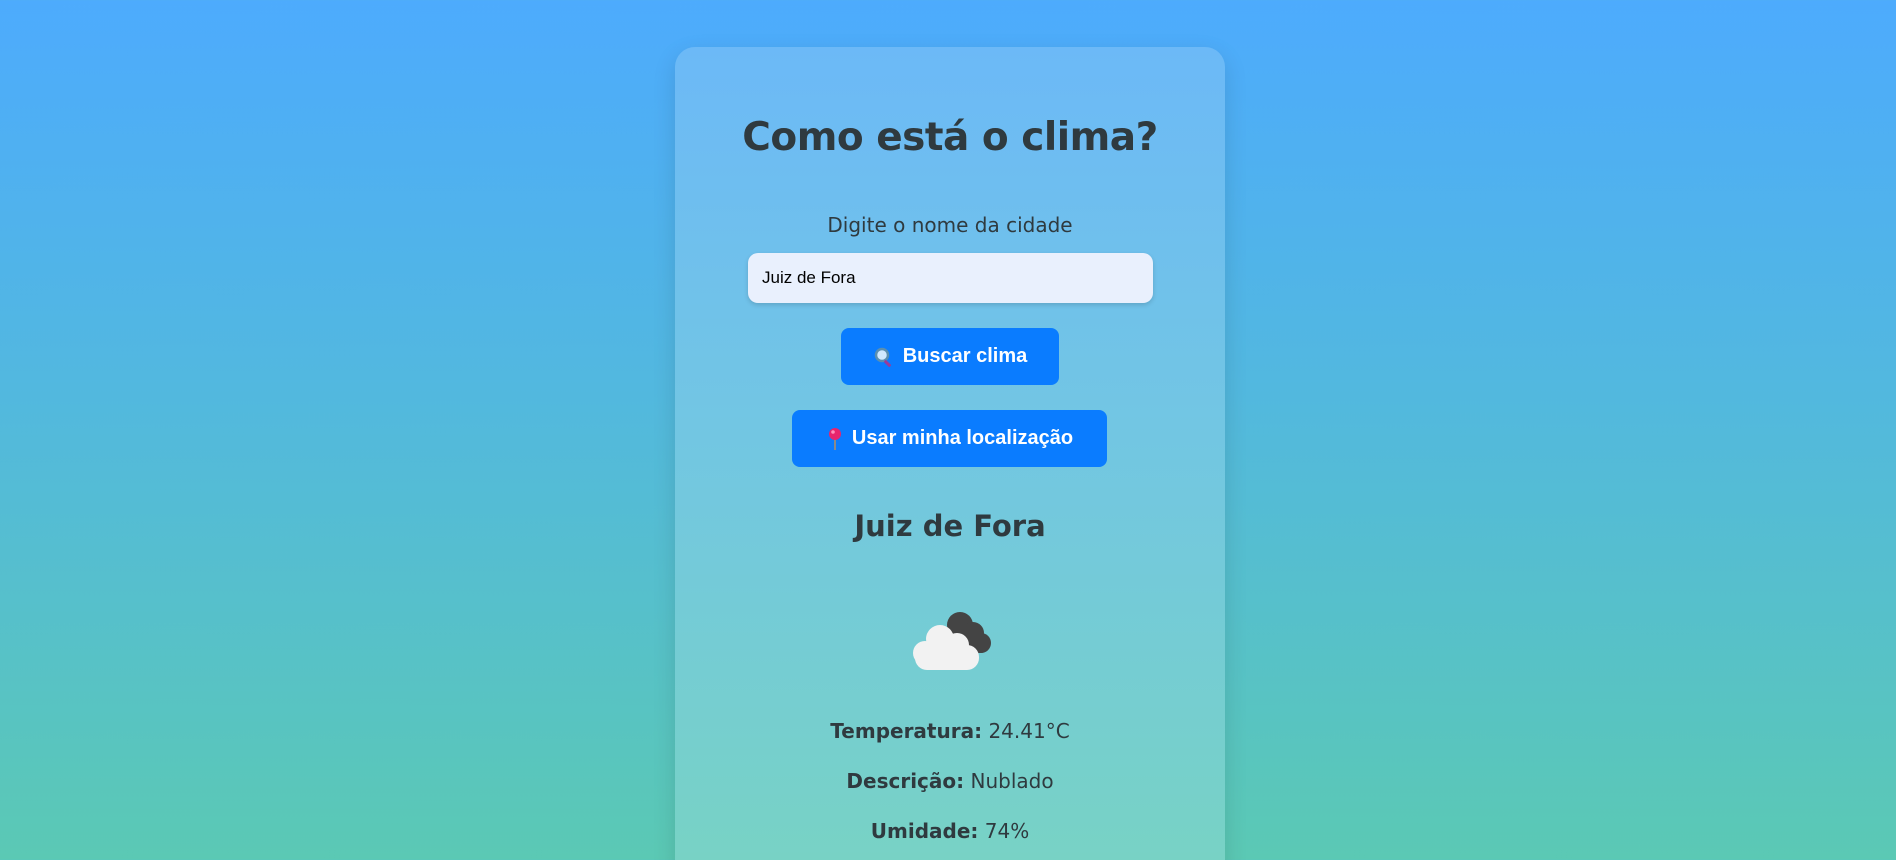  Describe the element at coordinates (950, 278) in the screenshot. I see `city-search-input` at that location.